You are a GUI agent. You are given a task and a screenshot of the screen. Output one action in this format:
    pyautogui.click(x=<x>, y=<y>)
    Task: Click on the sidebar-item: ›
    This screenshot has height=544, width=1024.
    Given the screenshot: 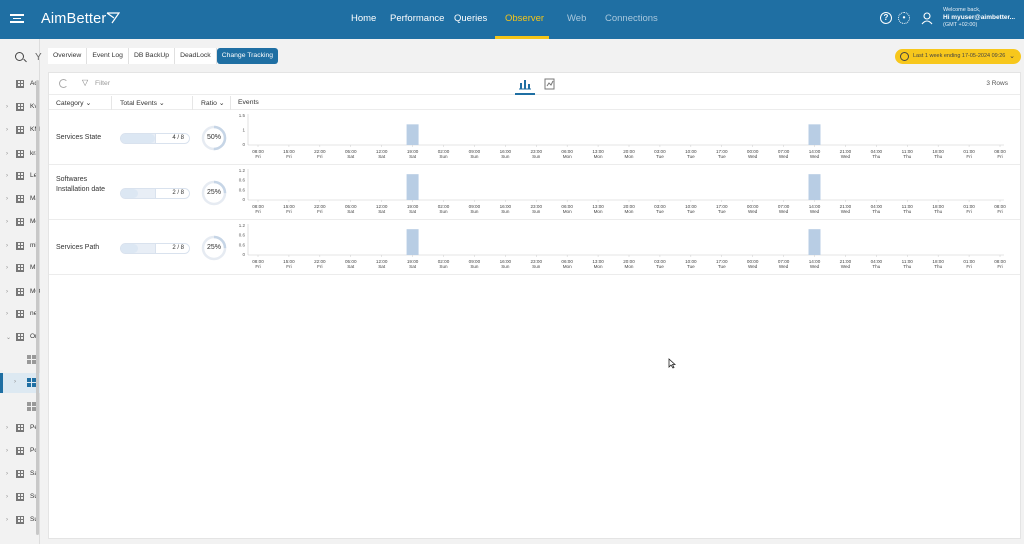 What is the action you would take?
    pyautogui.click(x=20, y=383)
    